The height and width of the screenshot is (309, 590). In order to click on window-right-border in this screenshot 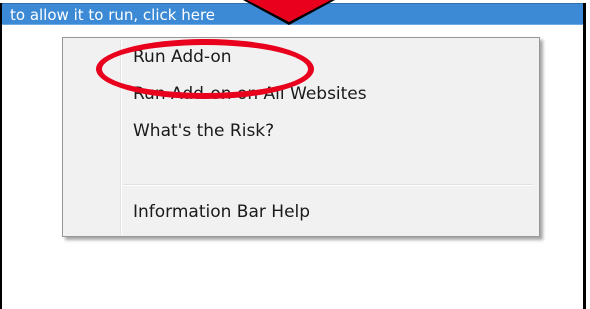, I will do `click(584, 156)`.